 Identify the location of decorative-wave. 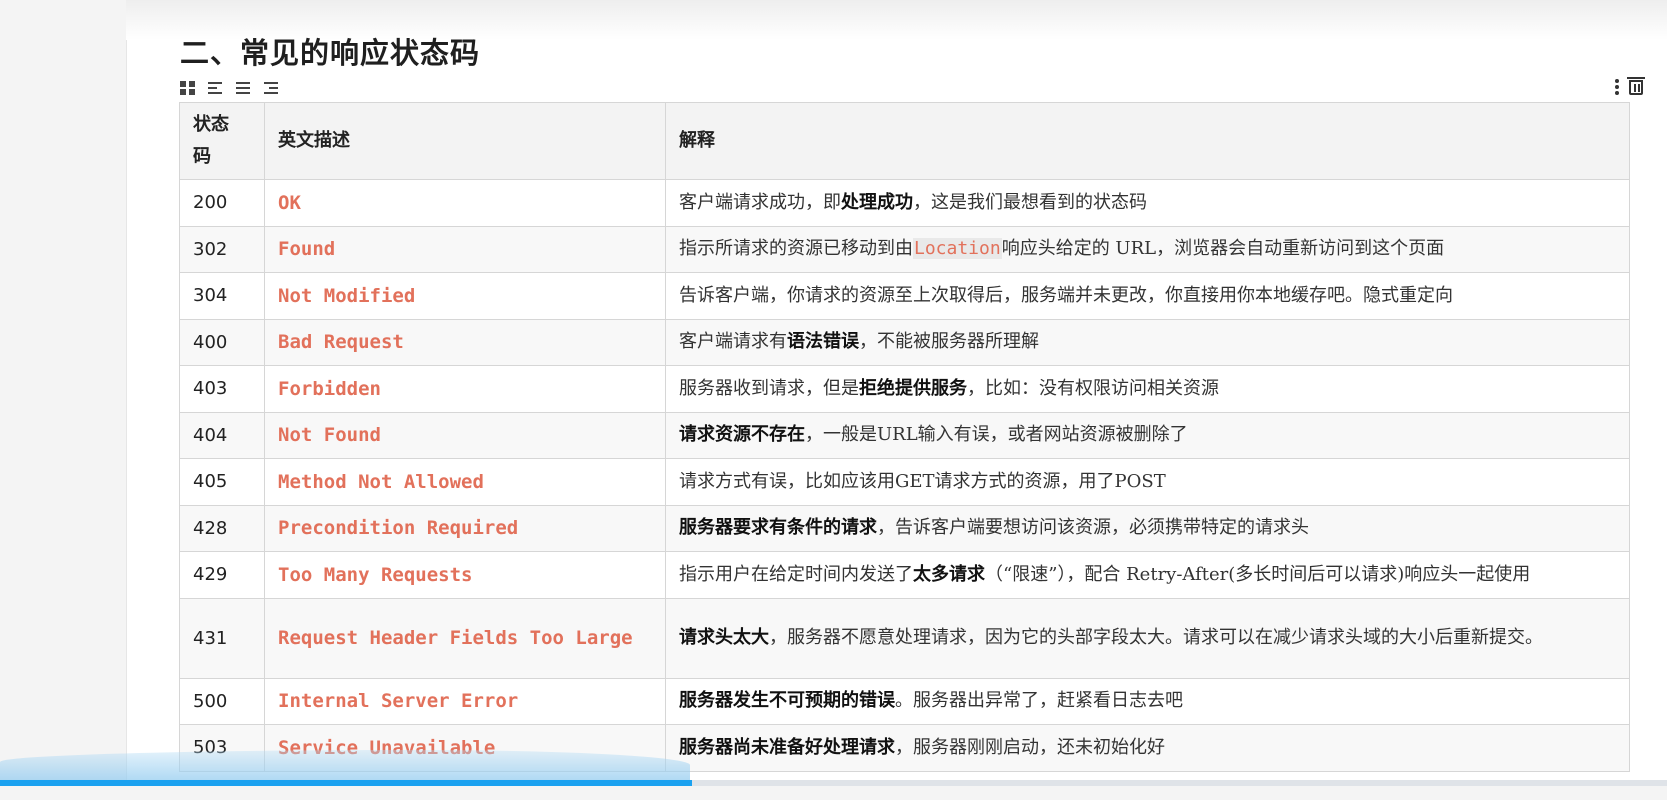
(345, 765).